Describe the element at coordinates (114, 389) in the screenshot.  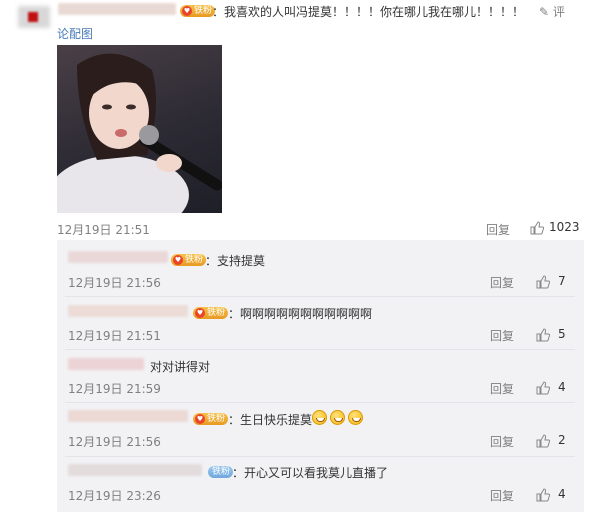
I see `reply-time: 12月19日 21:59` at that location.